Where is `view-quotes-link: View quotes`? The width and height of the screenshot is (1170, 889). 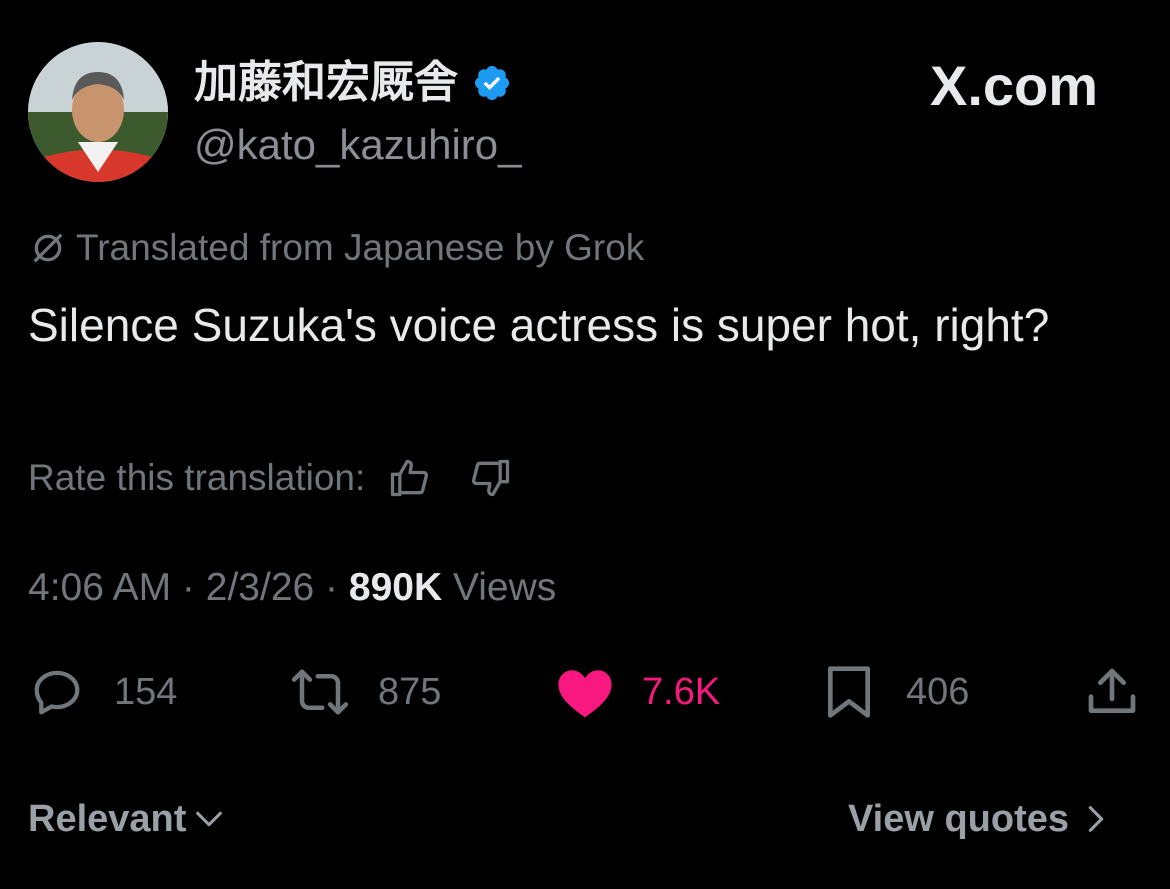
view-quotes-link: View quotes is located at coordinates (980, 819).